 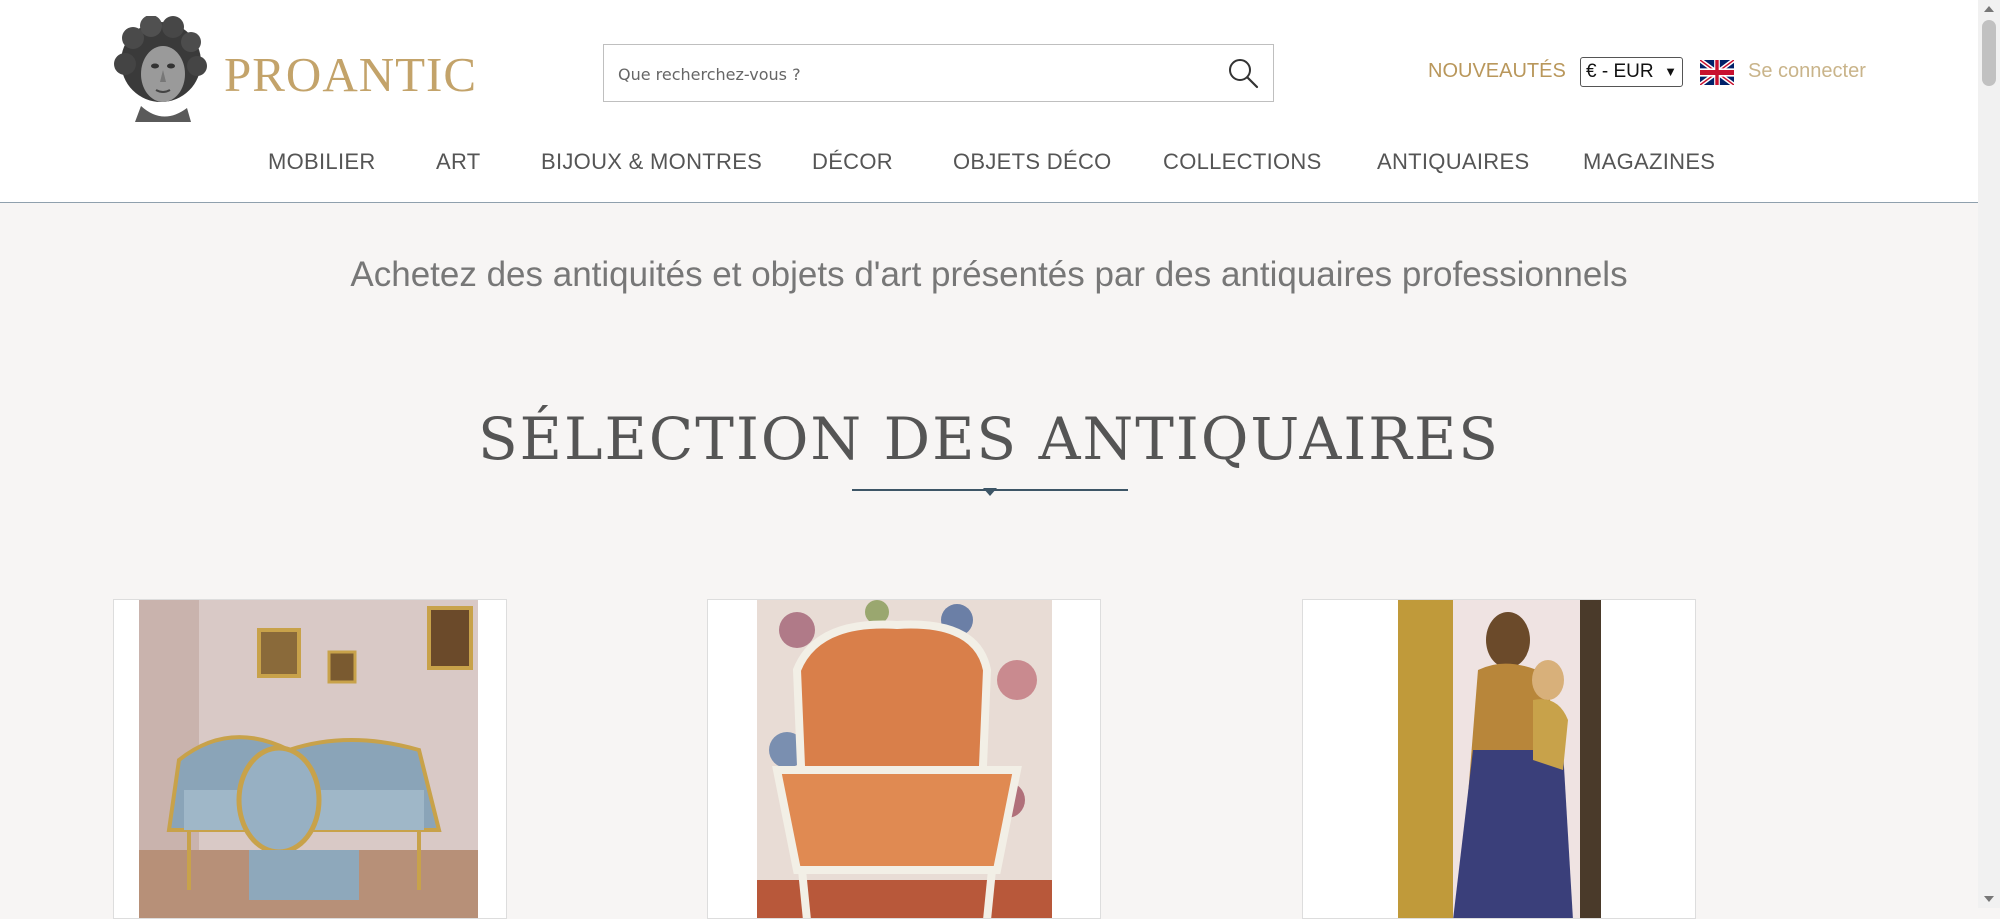 What do you see at coordinates (989, 439) in the screenshot?
I see `section-title: SÉLECTION DES ANTIQUAIRES` at bounding box center [989, 439].